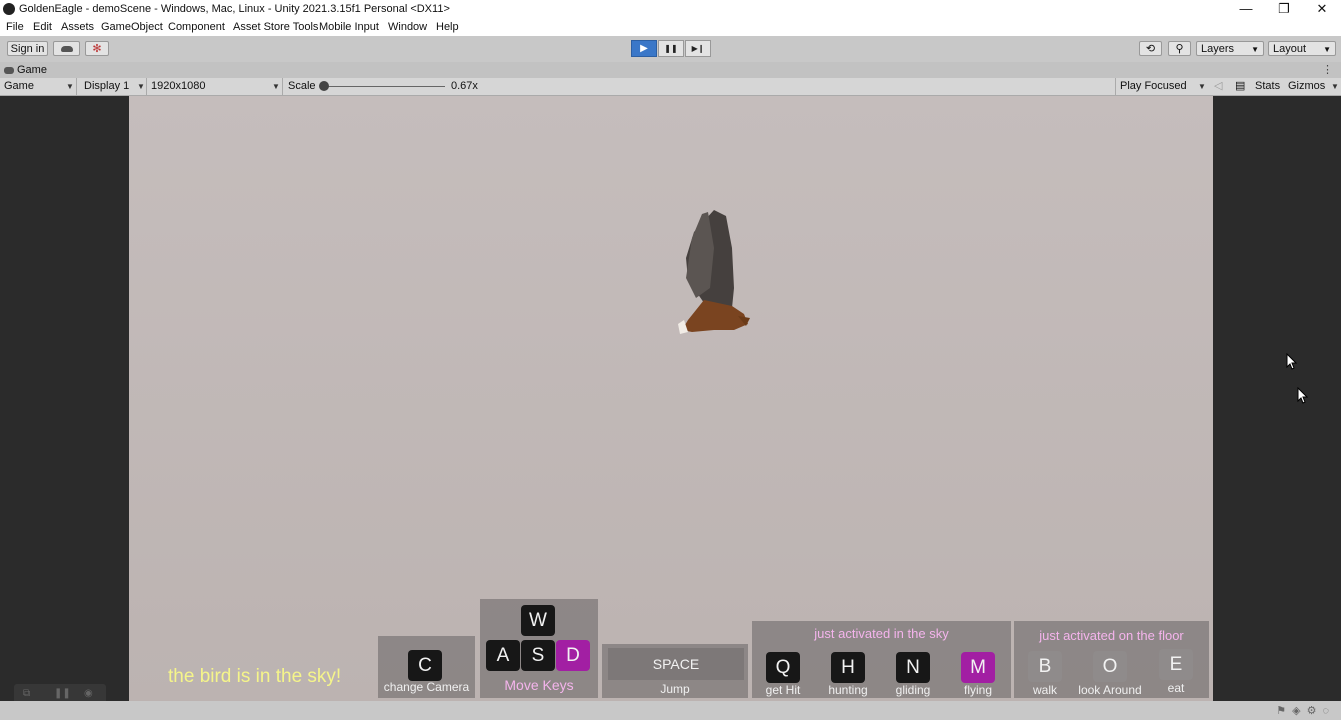 This screenshot has height=720, width=1341. I want to click on tab-game: Game, so click(25, 70).